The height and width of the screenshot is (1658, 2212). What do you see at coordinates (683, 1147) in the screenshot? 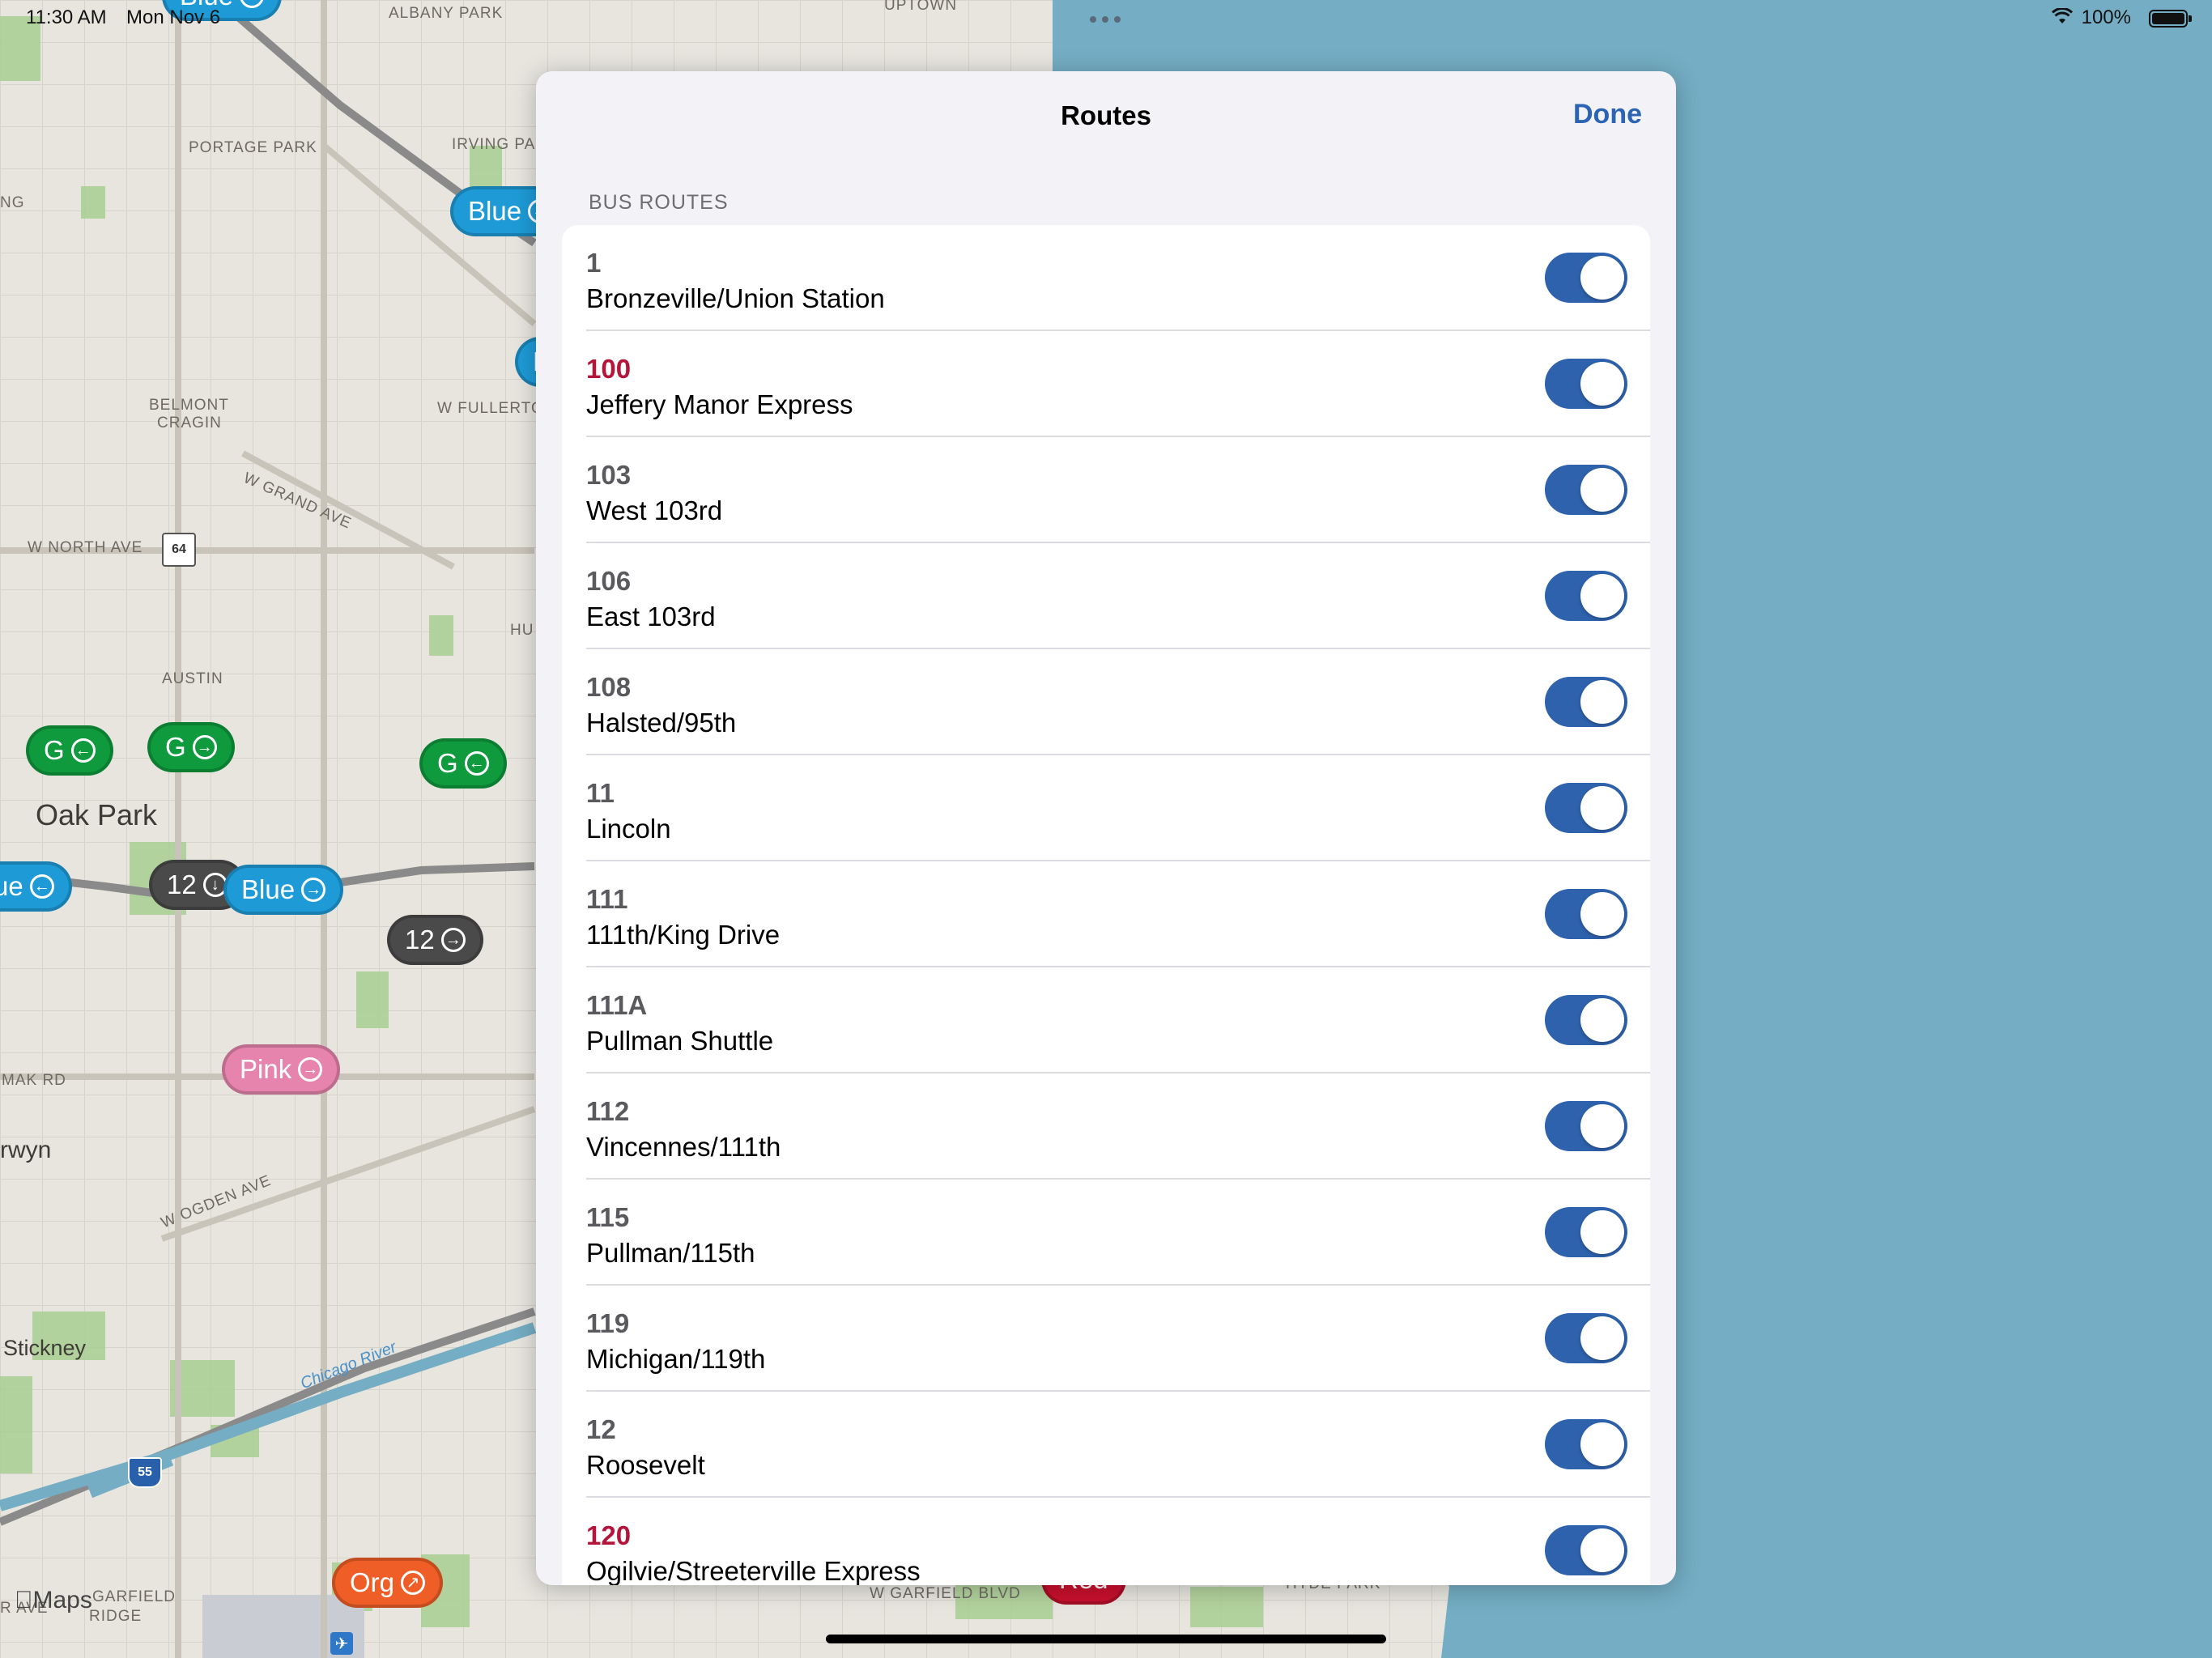
I see `route-name: Vincennes/111th` at bounding box center [683, 1147].